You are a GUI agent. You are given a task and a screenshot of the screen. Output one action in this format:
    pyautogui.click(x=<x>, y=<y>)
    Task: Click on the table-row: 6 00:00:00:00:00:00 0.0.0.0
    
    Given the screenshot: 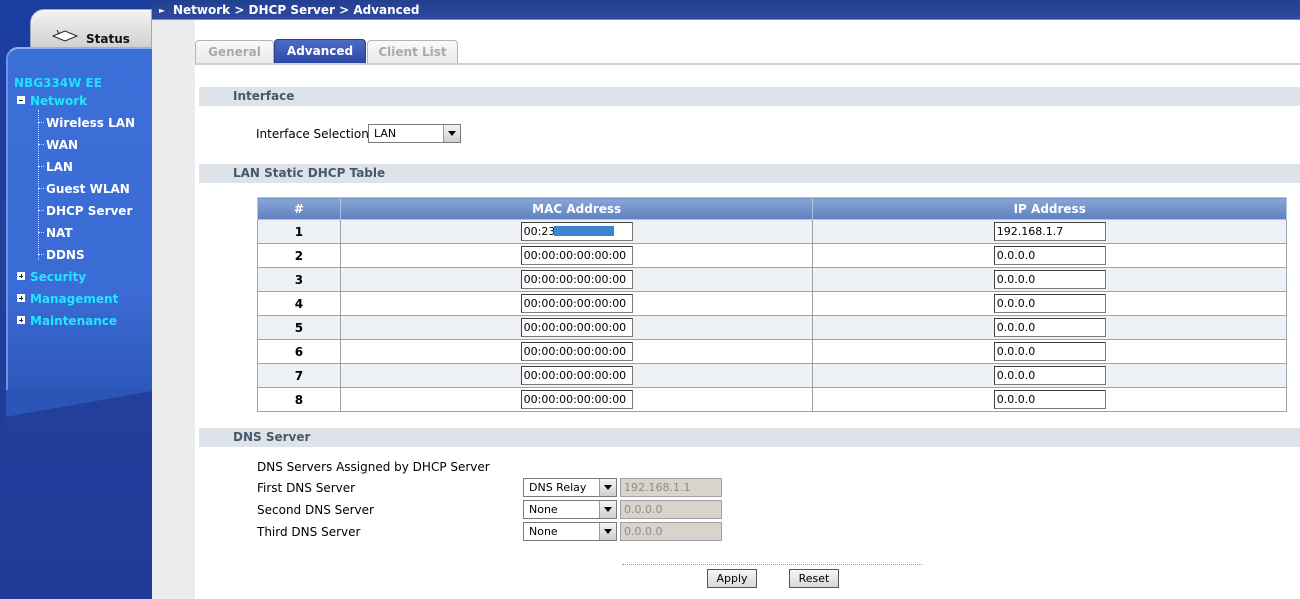 What is the action you would take?
    pyautogui.click(x=772, y=351)
    